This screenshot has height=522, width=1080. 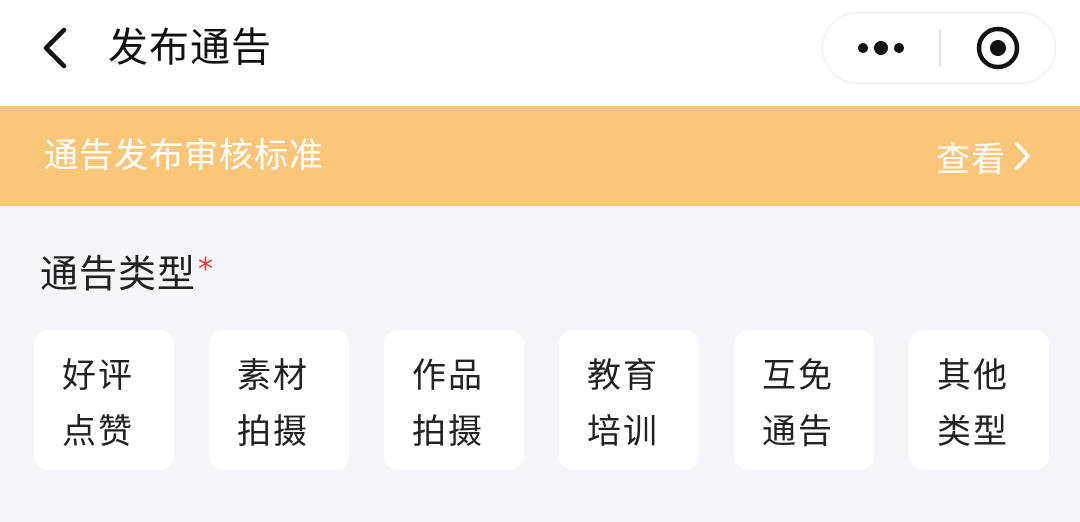 What do you see at coordinates (454, 400) in the screenshot?
I see `type-option-work-shoot: 作品 拍摄` at bounding box center [454, 400].